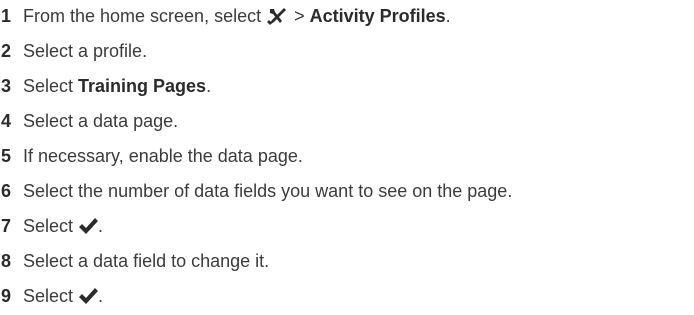 The height and width of the screenshot is (315, 694). I want to click on step-number: 2, so click(6, 51).